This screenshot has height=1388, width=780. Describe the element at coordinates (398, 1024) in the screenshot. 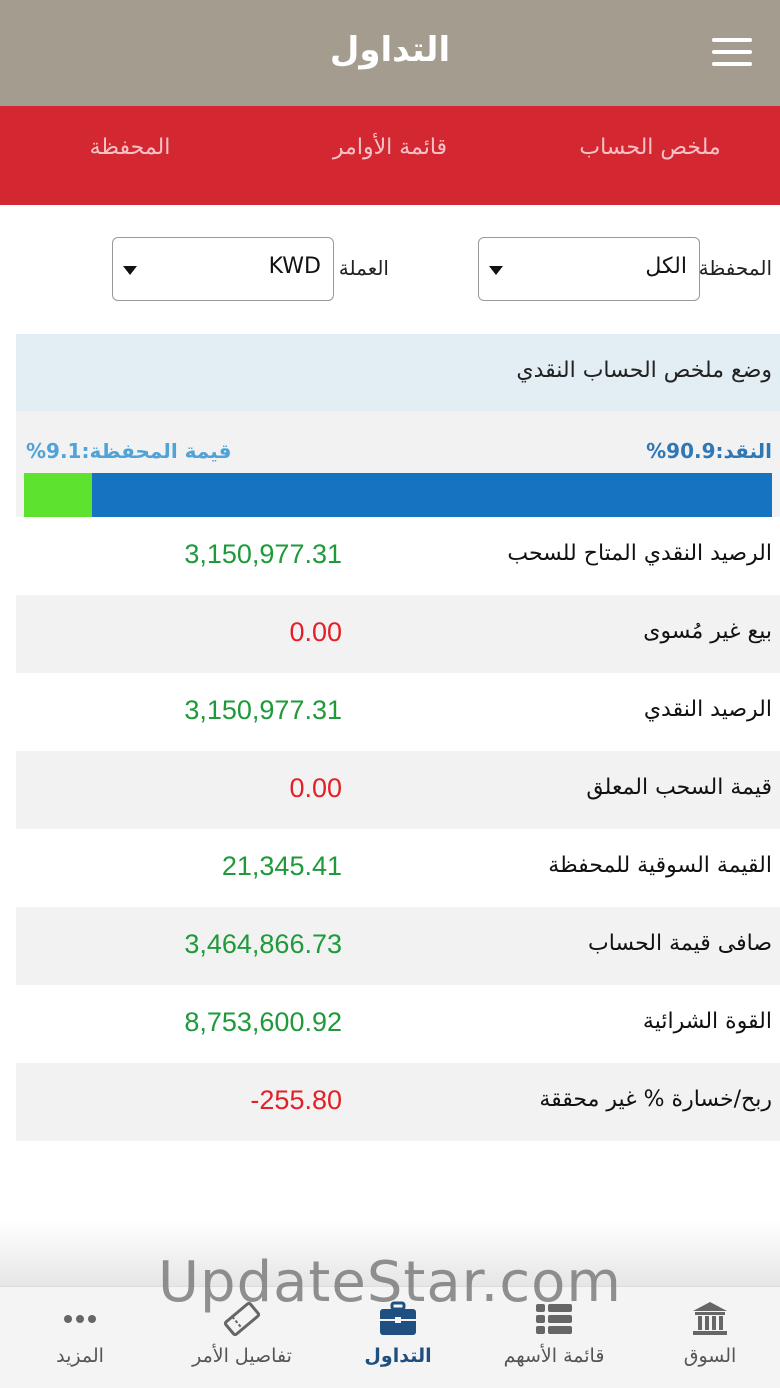

I see `table-row: القوة الشرائية 8,753,600.92` at that location.